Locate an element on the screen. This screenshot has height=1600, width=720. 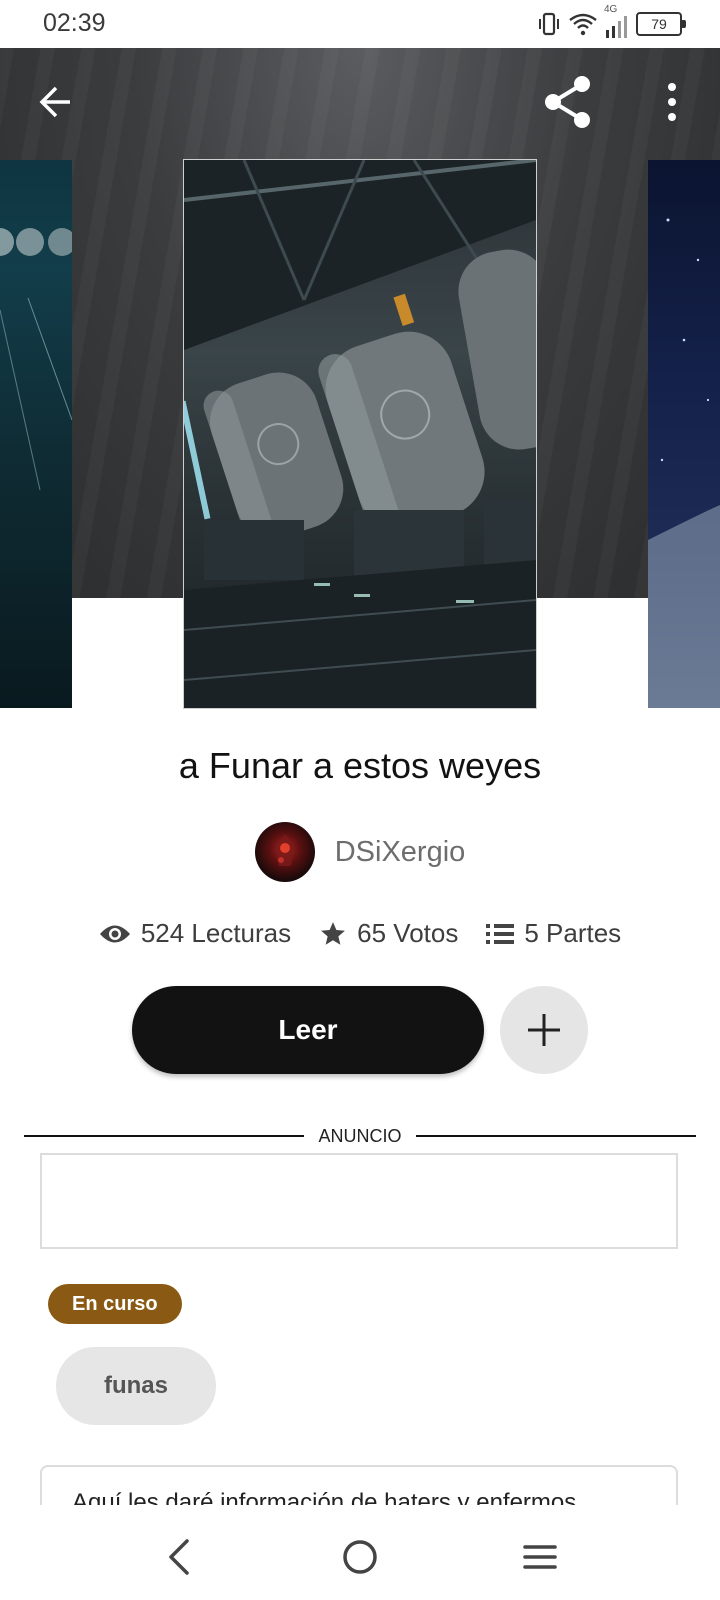
vibrate-icon is located at coordinates (549, 24).